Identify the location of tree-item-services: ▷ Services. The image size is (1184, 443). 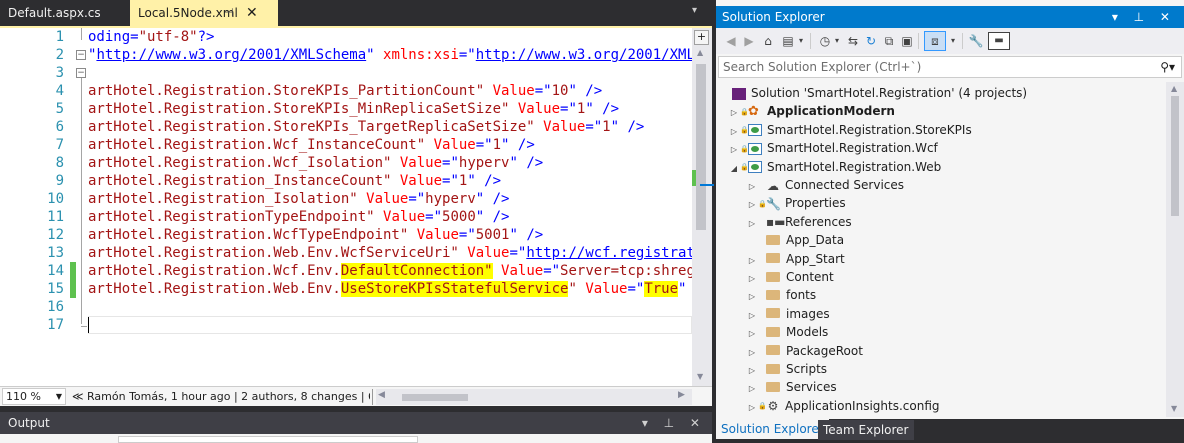
(791, 387).